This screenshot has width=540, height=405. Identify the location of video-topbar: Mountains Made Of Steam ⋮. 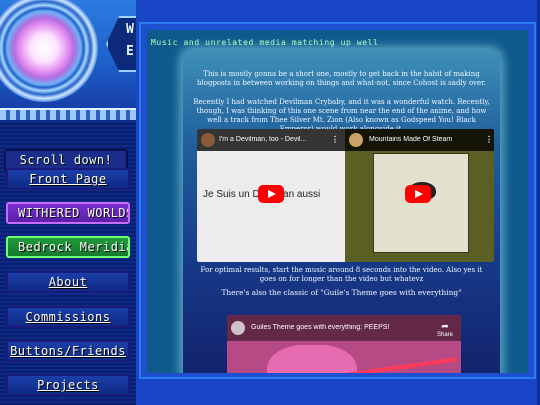
(419, 140).